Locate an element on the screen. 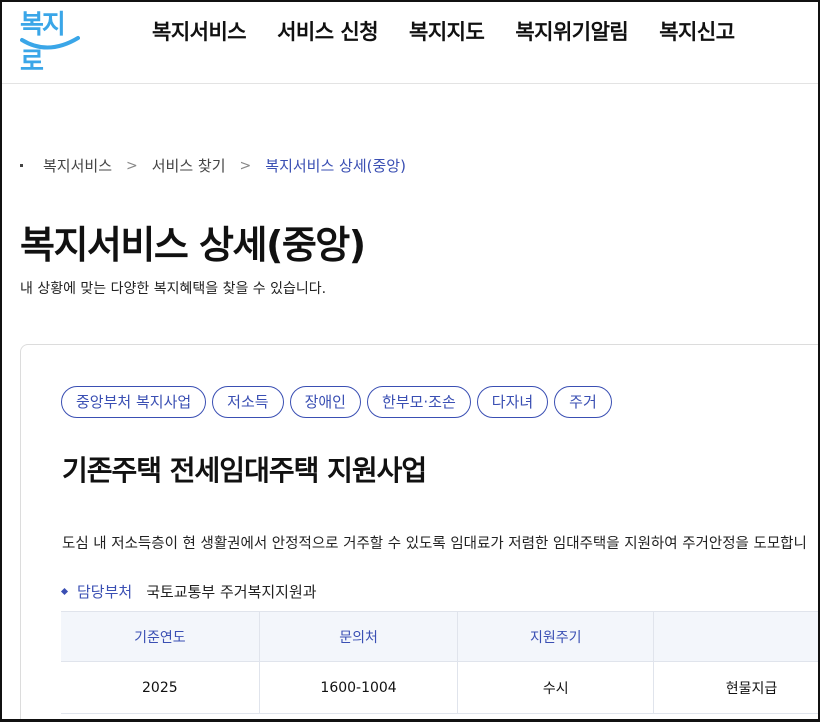  page-title: 복지서비스 상세(중앙) is located at coordinates (193, 245).